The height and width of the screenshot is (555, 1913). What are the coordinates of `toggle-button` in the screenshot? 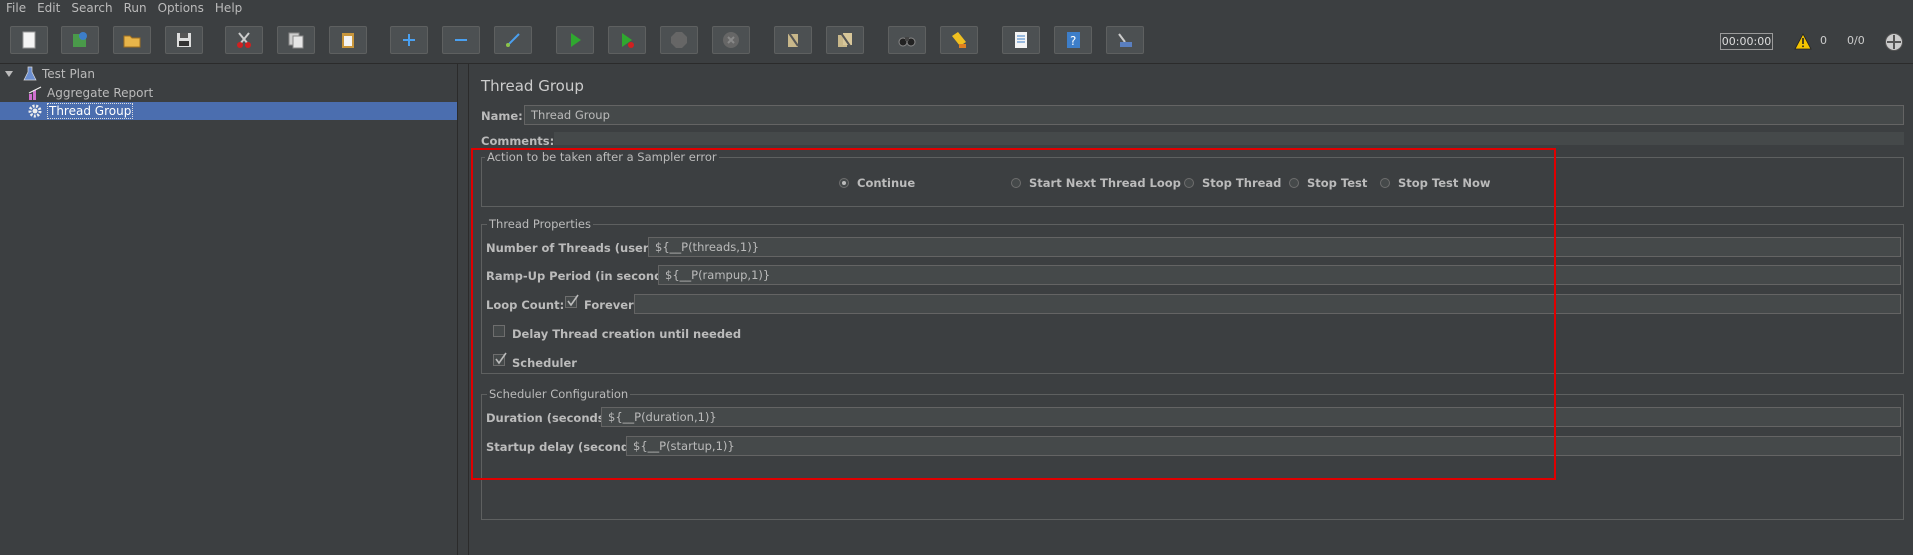 It's located at (513, 40).